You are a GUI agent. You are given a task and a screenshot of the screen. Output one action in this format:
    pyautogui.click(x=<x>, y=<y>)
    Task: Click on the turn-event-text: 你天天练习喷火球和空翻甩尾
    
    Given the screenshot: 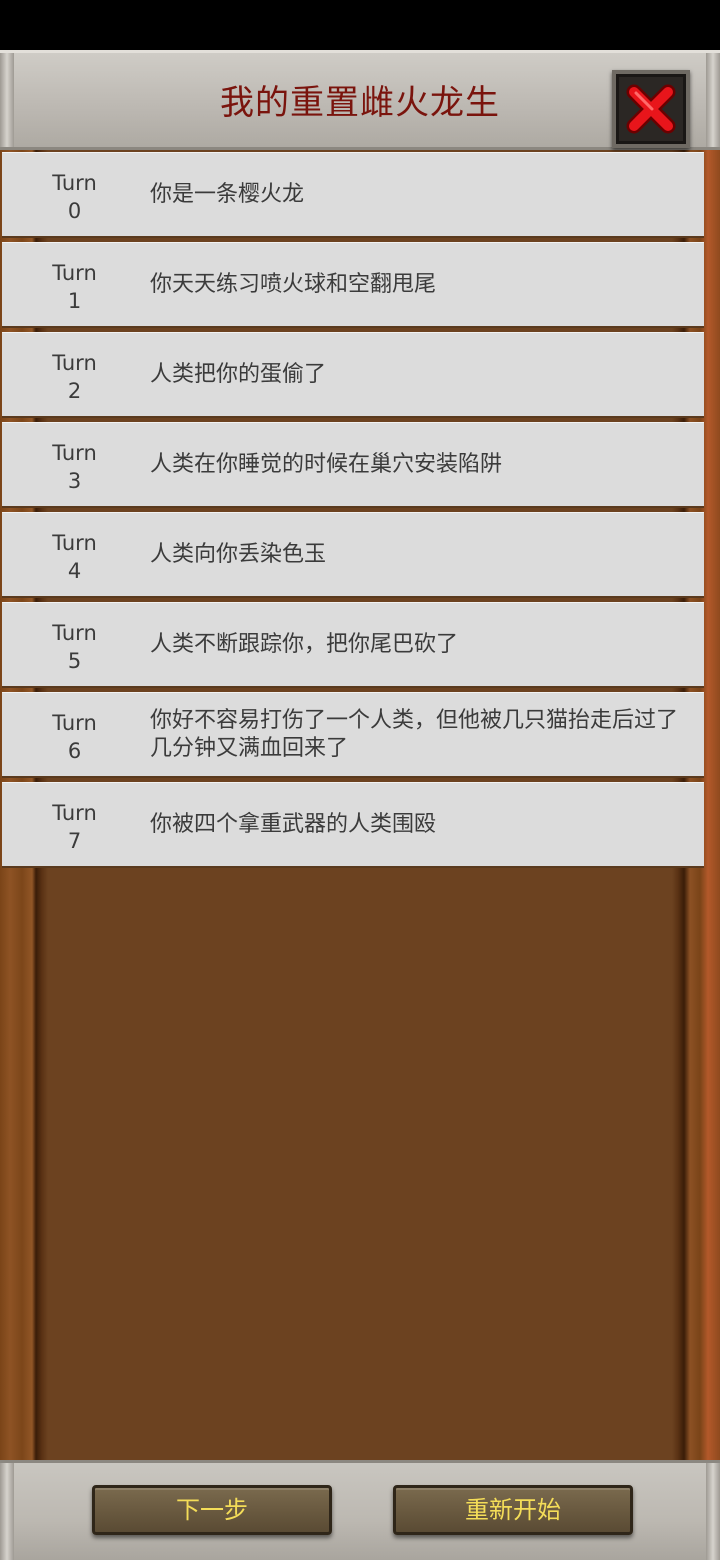 What is the action you would take?
    pyautogui.click(x=293, y=284)
    